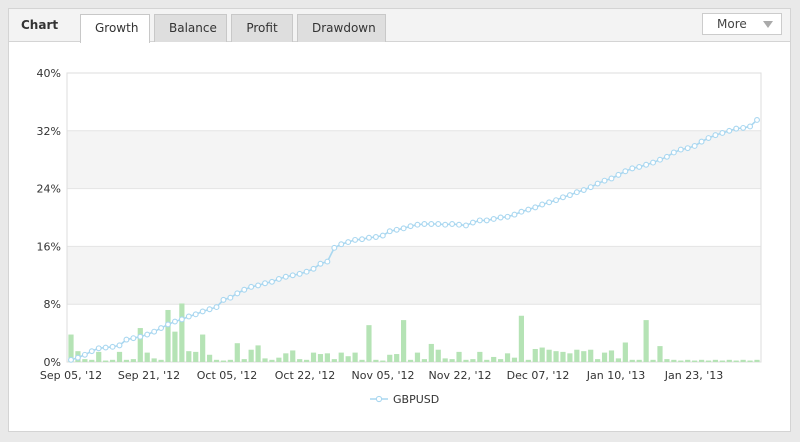 Image resolution: width=800 pixels, height=442 pixels. What do you see at coordinates (52, 362) in the screenshot?
I see `y-tick-label: 0%` at bounding box center [52, 362].